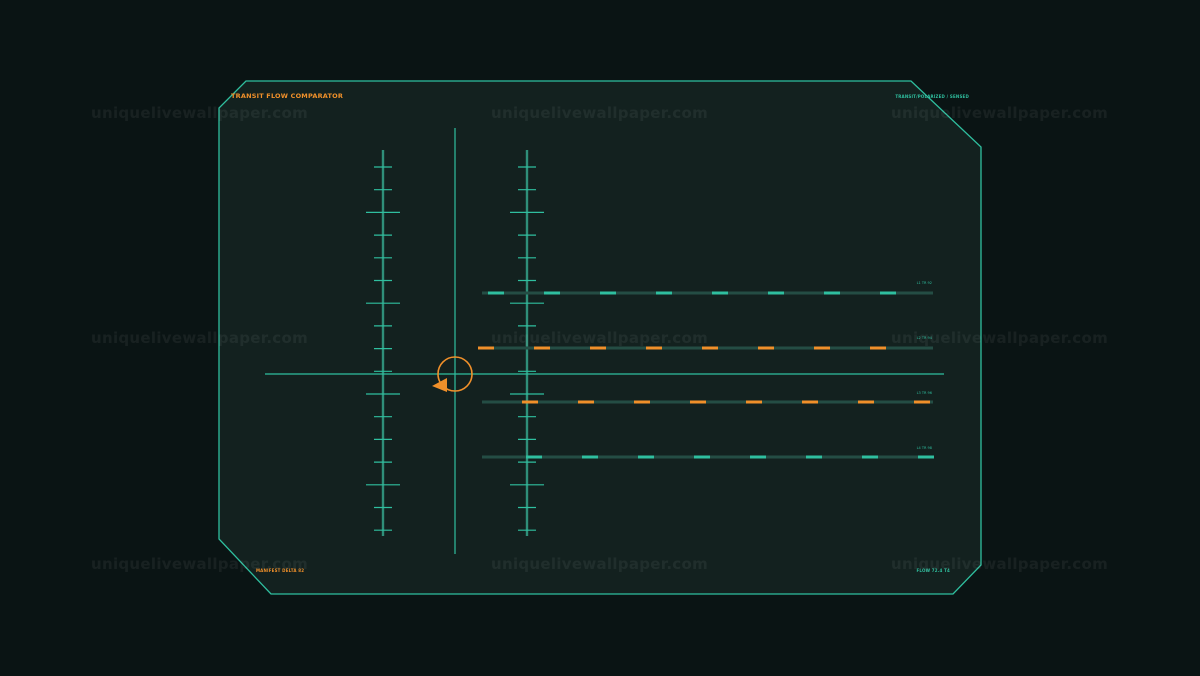  What do you see at coordinates (924, 448) in the screenshot?
I see `lane-label-4: L4 TR 98` at bounding box center [924, 448].